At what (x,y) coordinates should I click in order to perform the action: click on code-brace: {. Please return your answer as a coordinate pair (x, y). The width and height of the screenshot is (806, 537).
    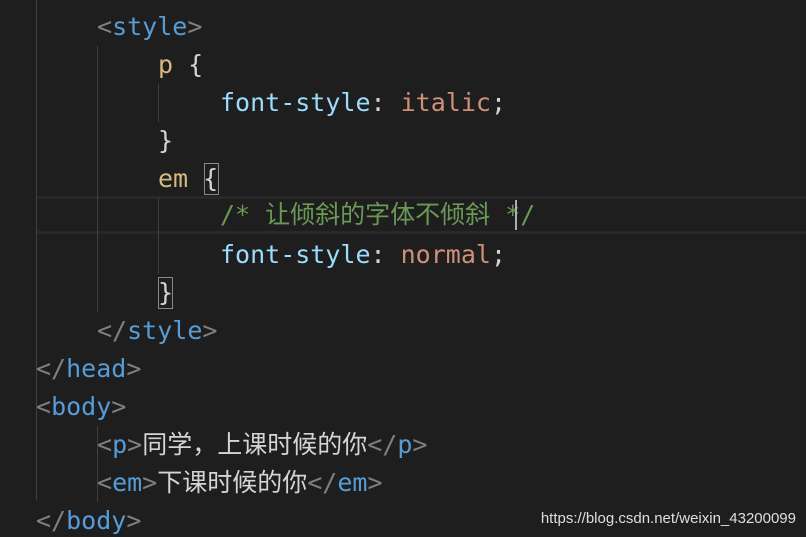
    Looking at the image, I should click on (188, 64).